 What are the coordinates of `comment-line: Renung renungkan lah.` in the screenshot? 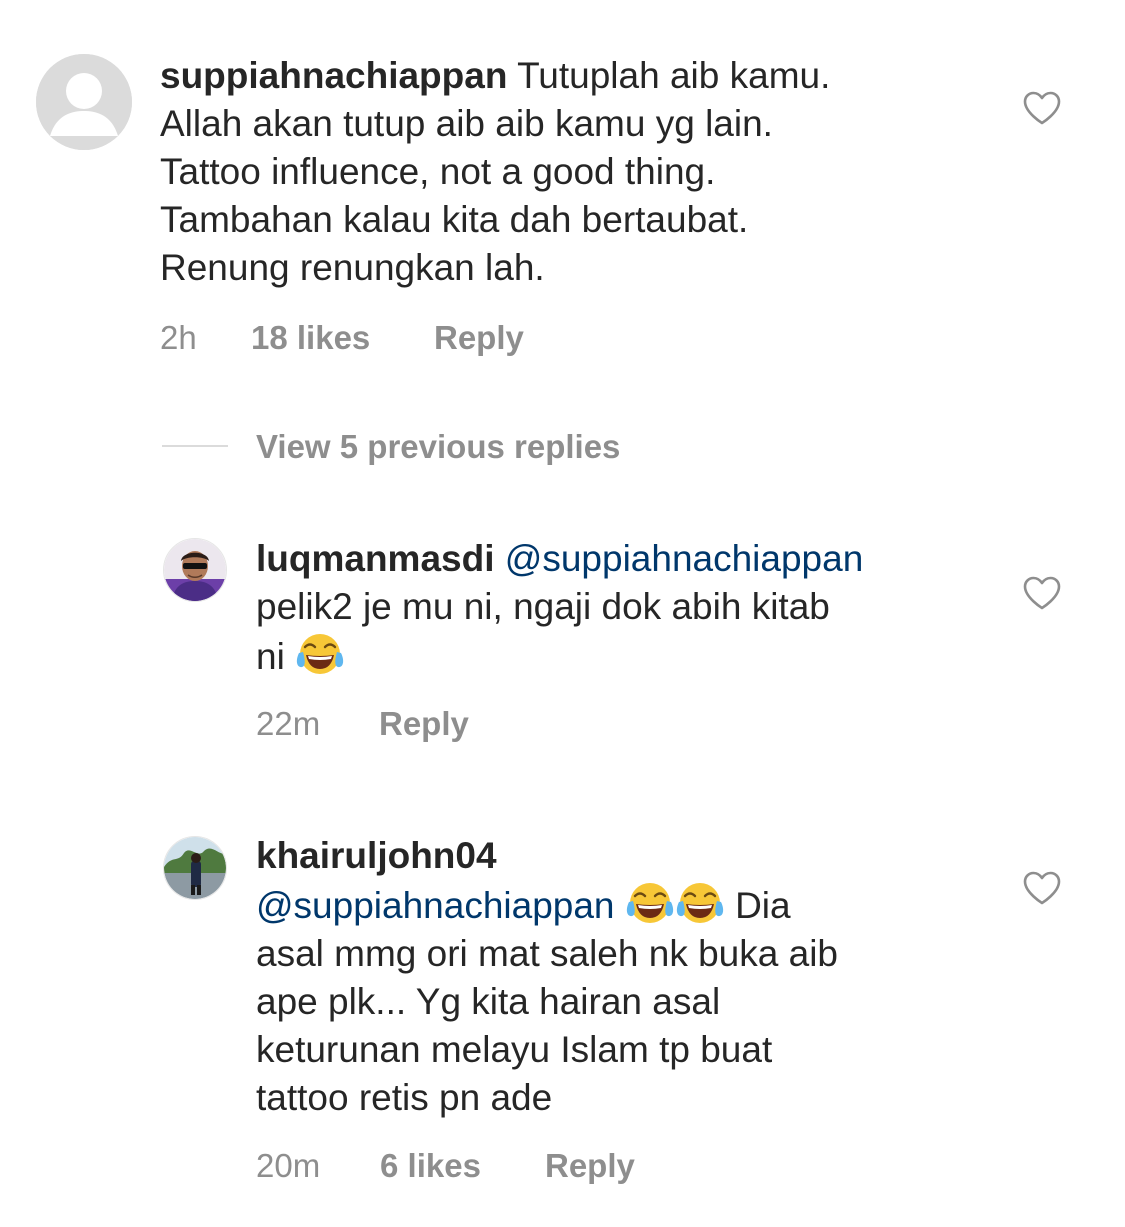 It's located at (352, 267).